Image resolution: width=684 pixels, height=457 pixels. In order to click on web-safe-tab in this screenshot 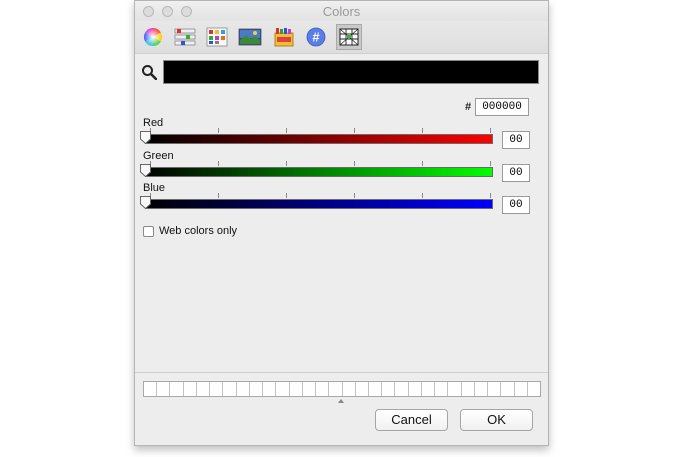, I will do `click(349, 37)`.